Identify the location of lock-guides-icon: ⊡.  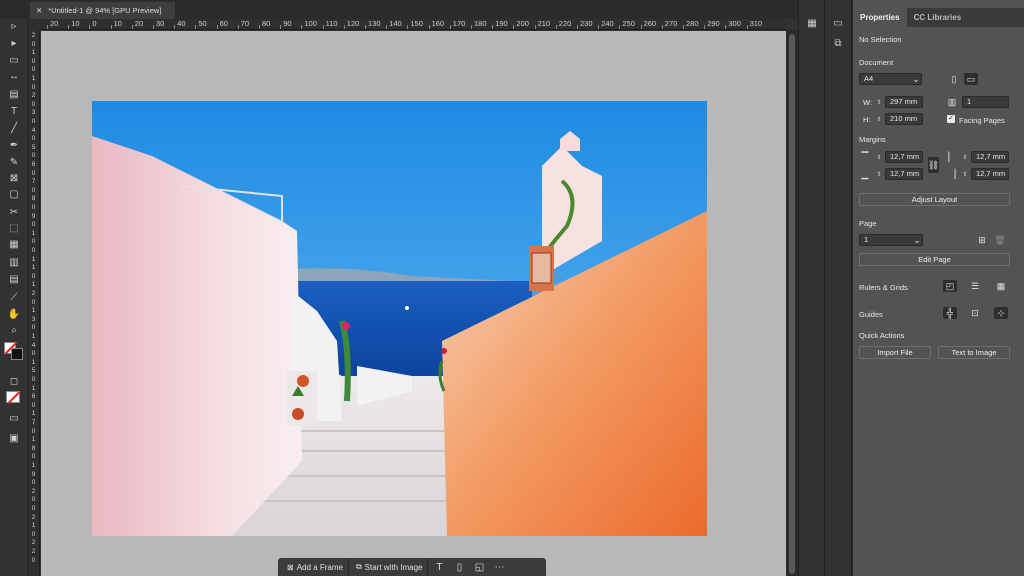
(975, 313).